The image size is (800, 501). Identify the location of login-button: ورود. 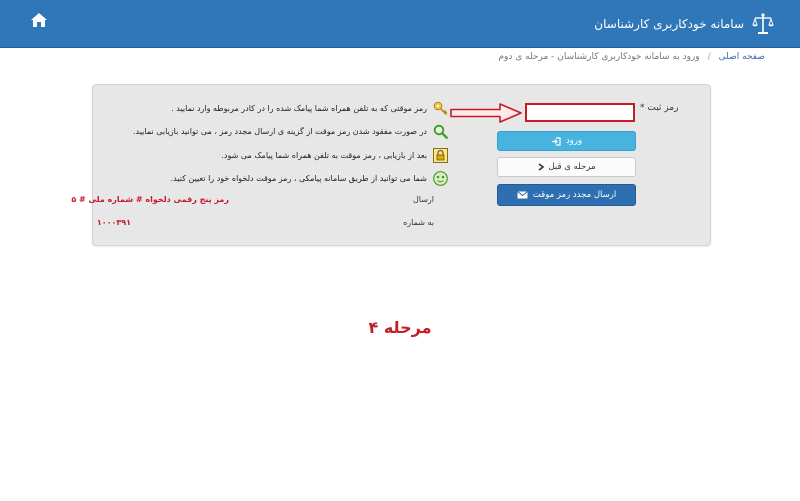
(566, 141).